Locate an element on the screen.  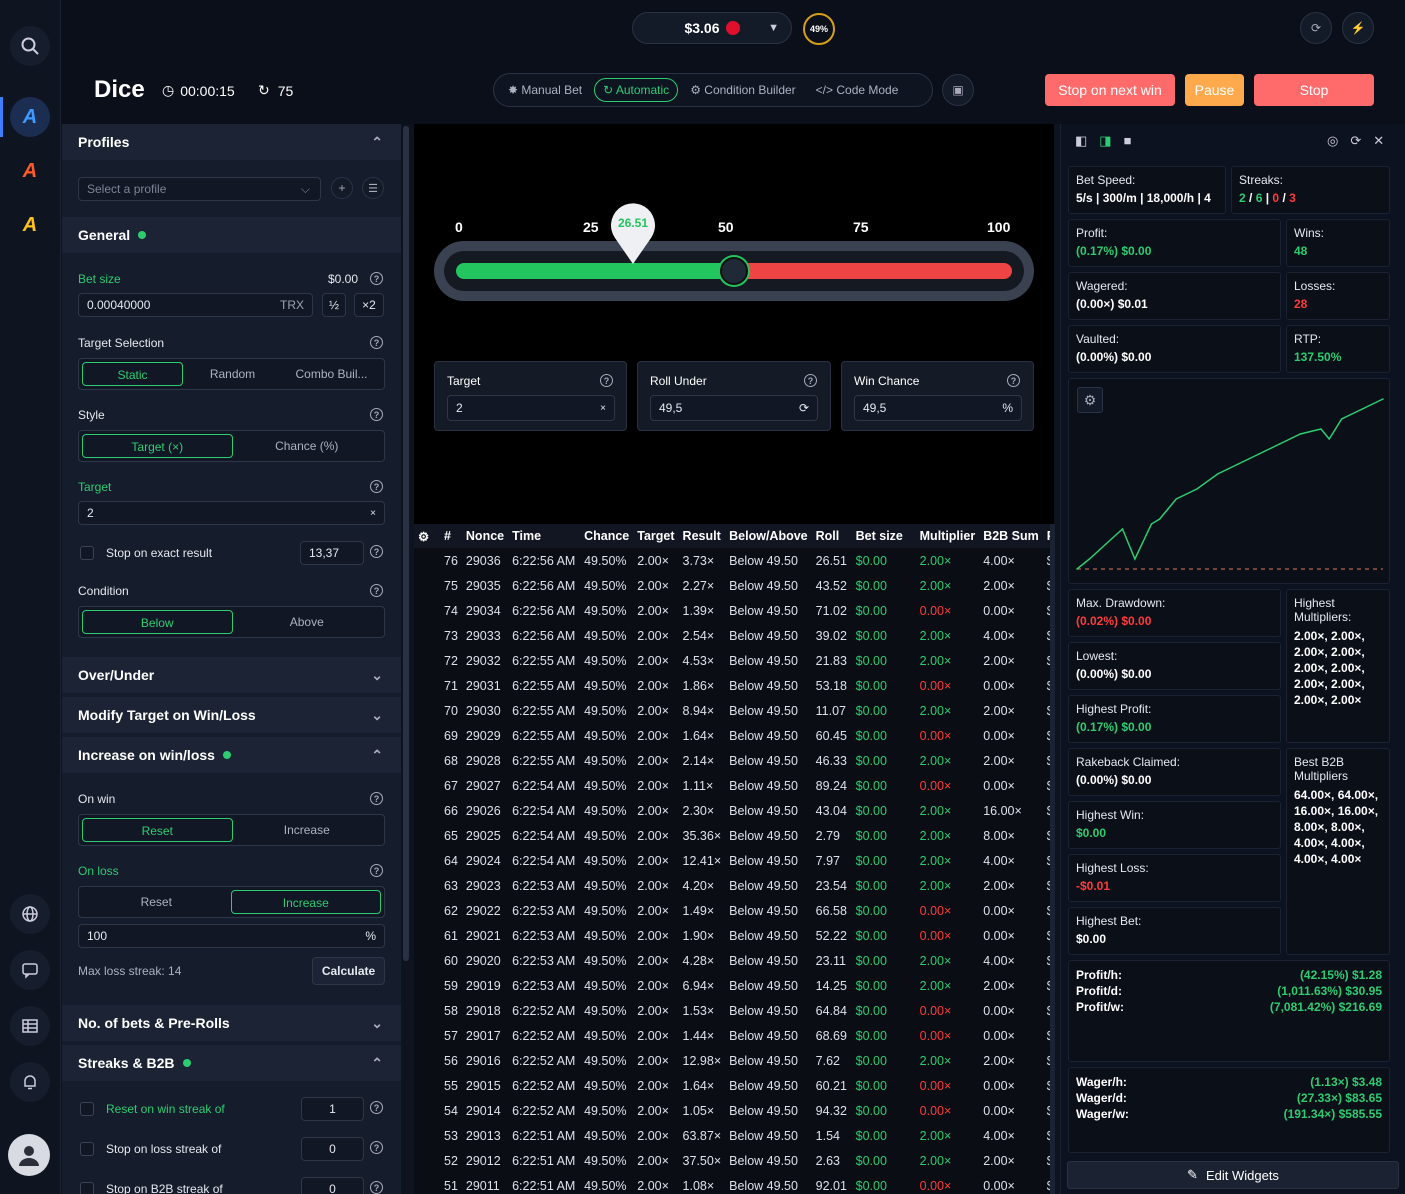
chat-icon is located at coordinates (30, 970).